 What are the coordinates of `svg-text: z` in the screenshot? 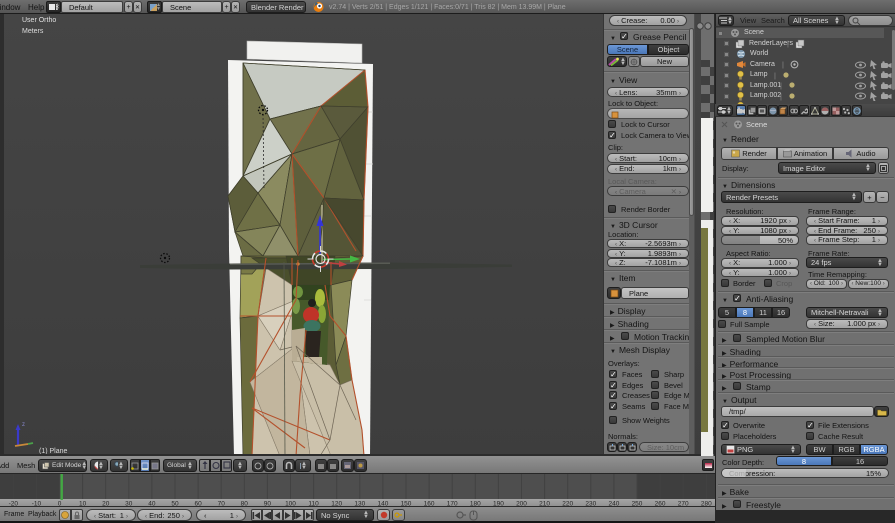 It's located at (23, 425).